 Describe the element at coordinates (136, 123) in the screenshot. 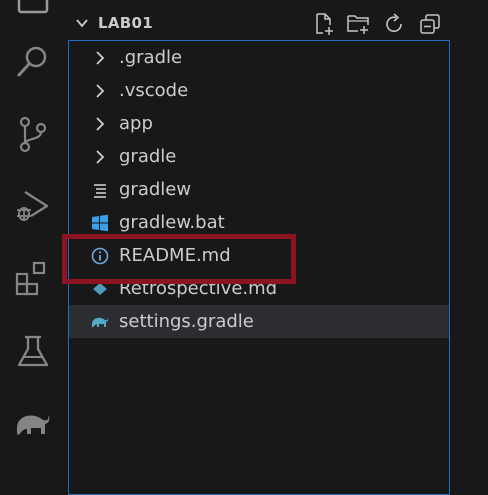

I see `tree-item-label: app` at that location.